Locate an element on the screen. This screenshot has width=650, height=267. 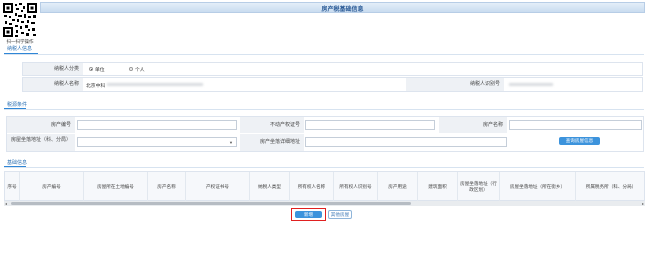
grid-scrollbar: ◂ ▸ is located at coordinates (324, 203).